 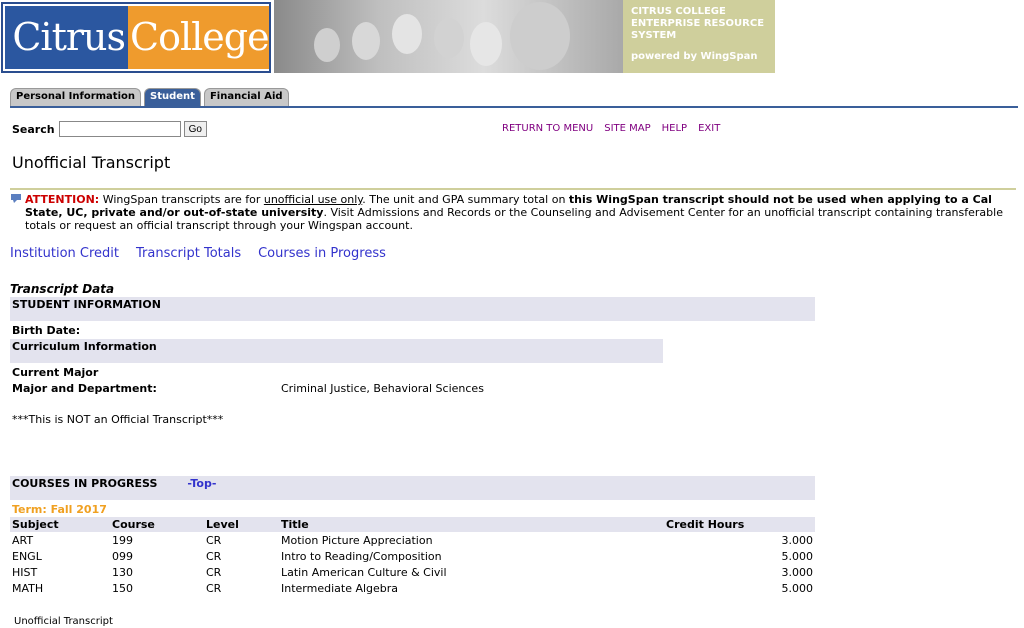 What do you see at coordinates (172, 97) in the screenshot?
I see `tab-student: Student` at bounding box center [172, 97].